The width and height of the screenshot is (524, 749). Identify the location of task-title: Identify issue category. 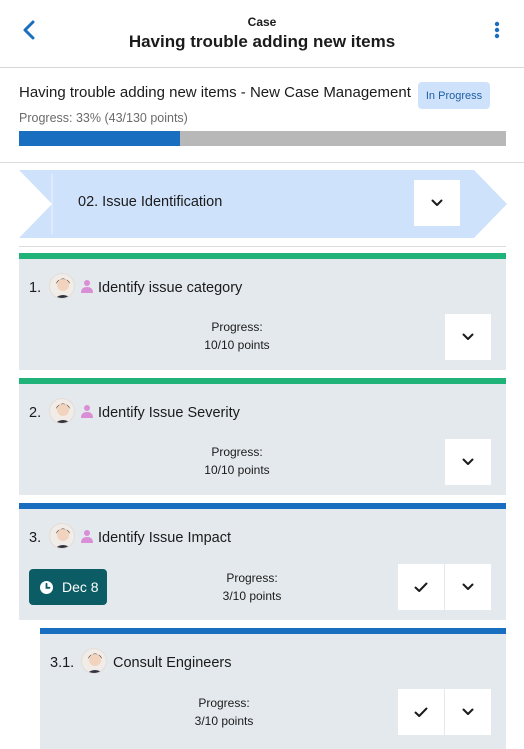
(170, 288).